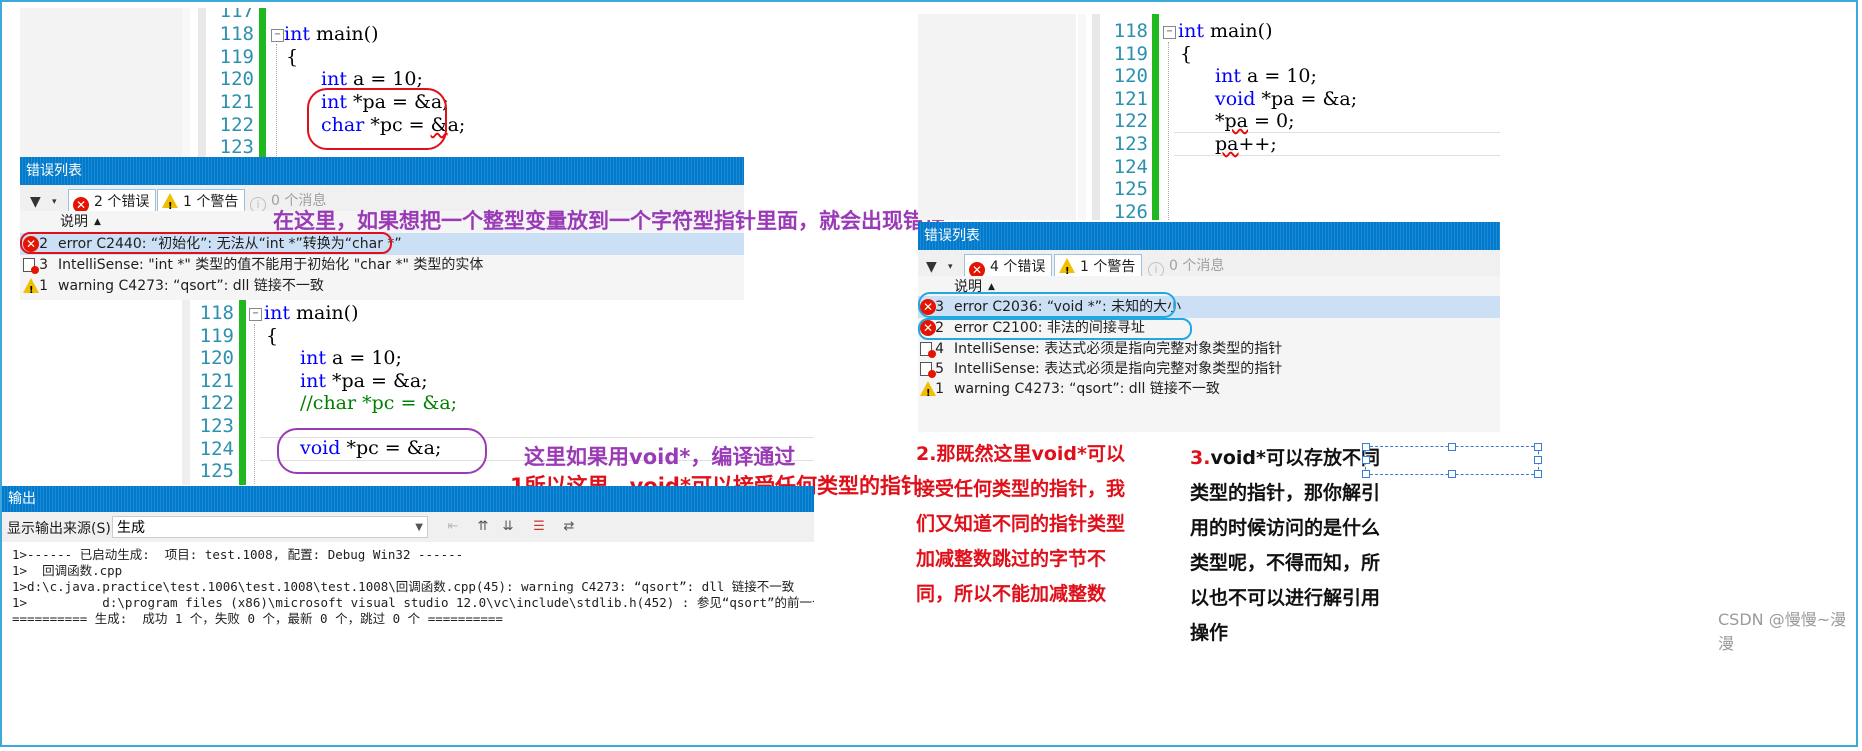 The height and width of the screenshot is (751, 1862). What do you see at coordinates (1255, 121) in the screenshot?
I see `code-line: *pa = 0;` at bounding box center [1255, 121].